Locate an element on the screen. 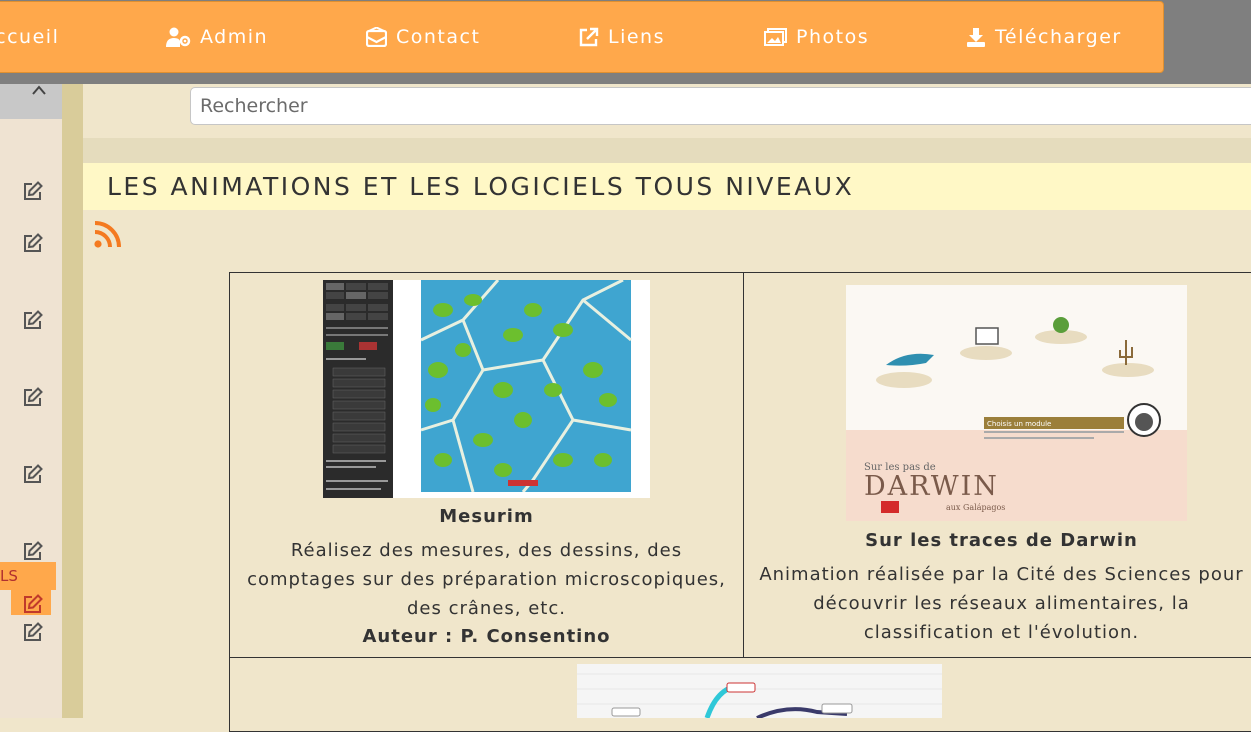  nav-photos: Photos is located at coordinates (816, 37).